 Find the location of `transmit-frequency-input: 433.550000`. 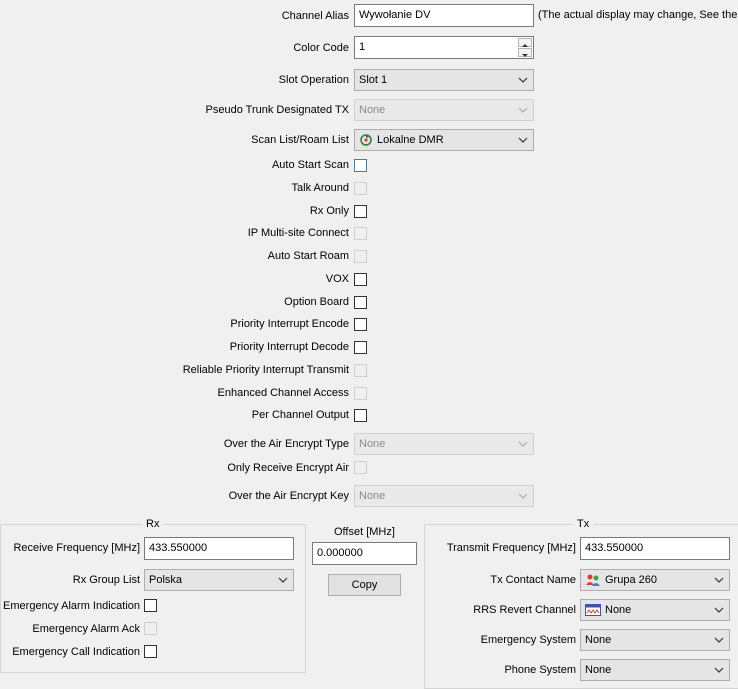

transmit-frequency-input: 433.550000 is located at coordinates (655, 548).